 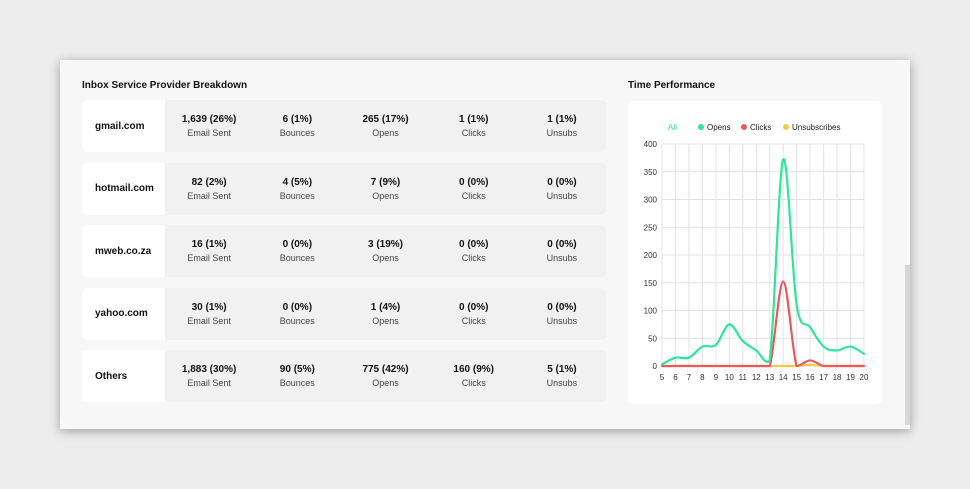 What do you see at coordinates (297, 126) in the screenshot?
I see `stat-bounces: 6 (1%) Bounces` at bounding box center [297, 126].